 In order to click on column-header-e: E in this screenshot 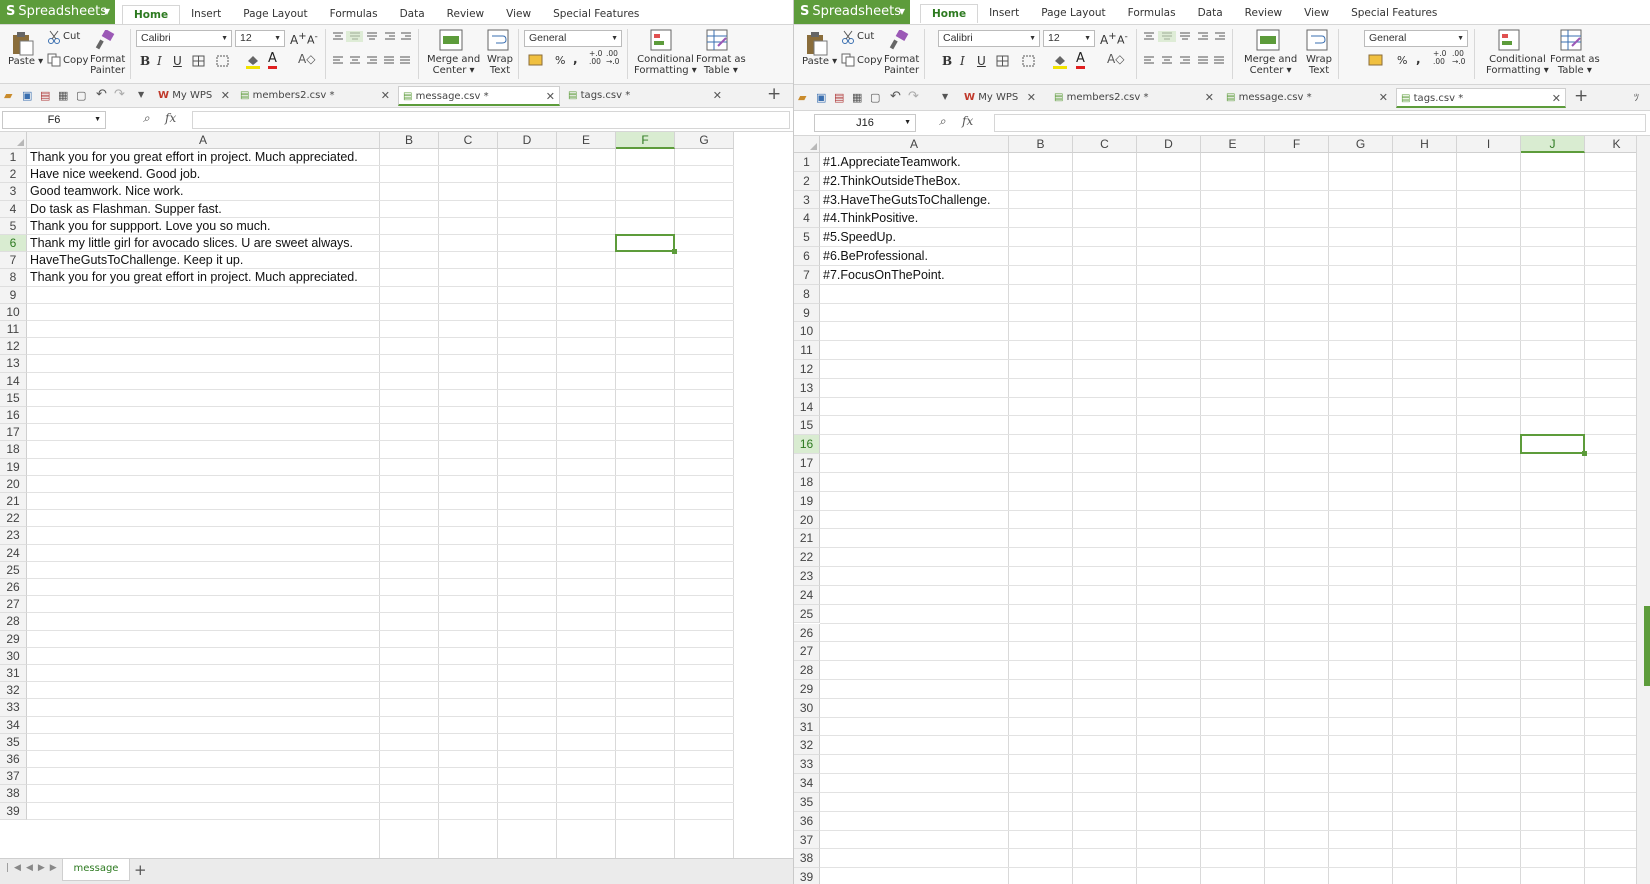, I will do `click(586, 140)`.